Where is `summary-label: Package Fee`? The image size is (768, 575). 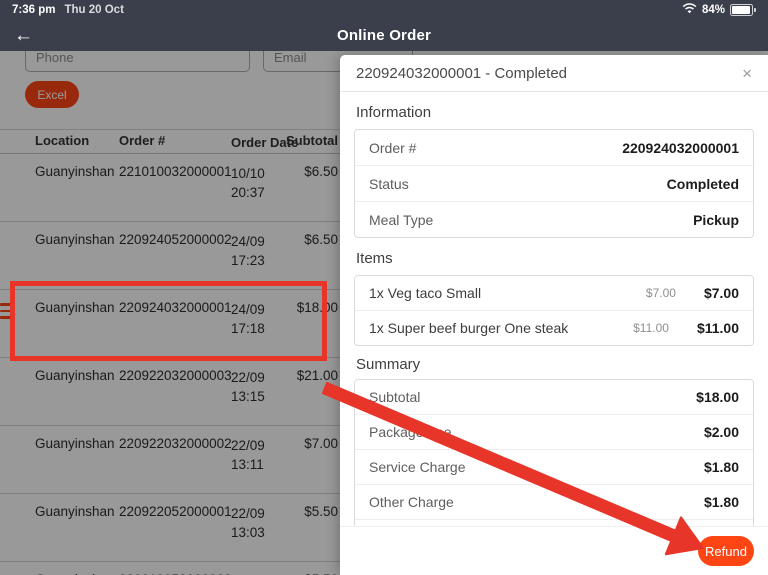
summary-label: Package Fee is located at coordinates (410, 432).